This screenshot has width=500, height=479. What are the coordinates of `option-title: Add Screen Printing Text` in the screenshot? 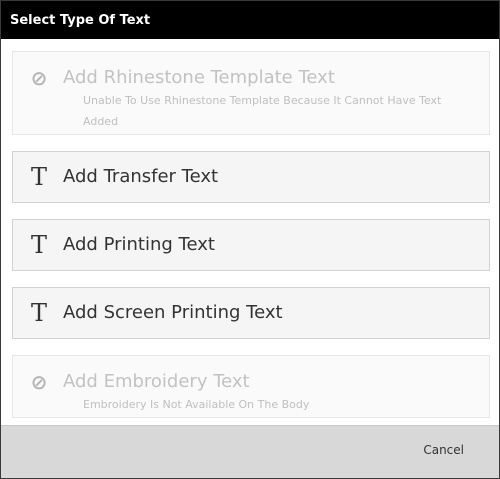 It's located at (173, 312).